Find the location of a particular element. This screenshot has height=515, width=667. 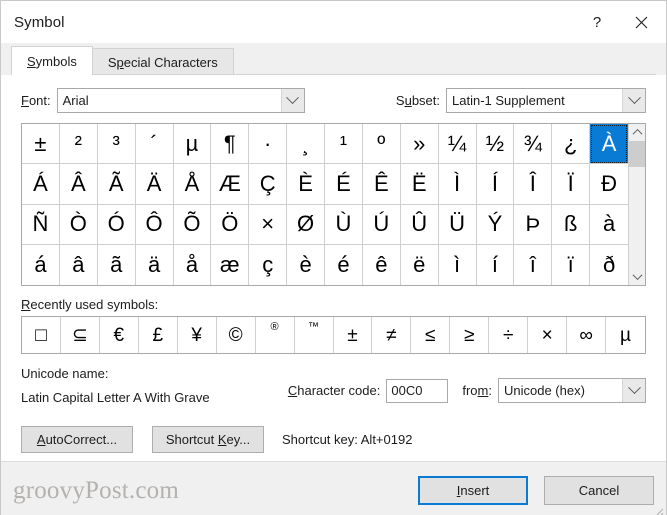

cancel-button: Cancel is located at coordinates (599, 490).